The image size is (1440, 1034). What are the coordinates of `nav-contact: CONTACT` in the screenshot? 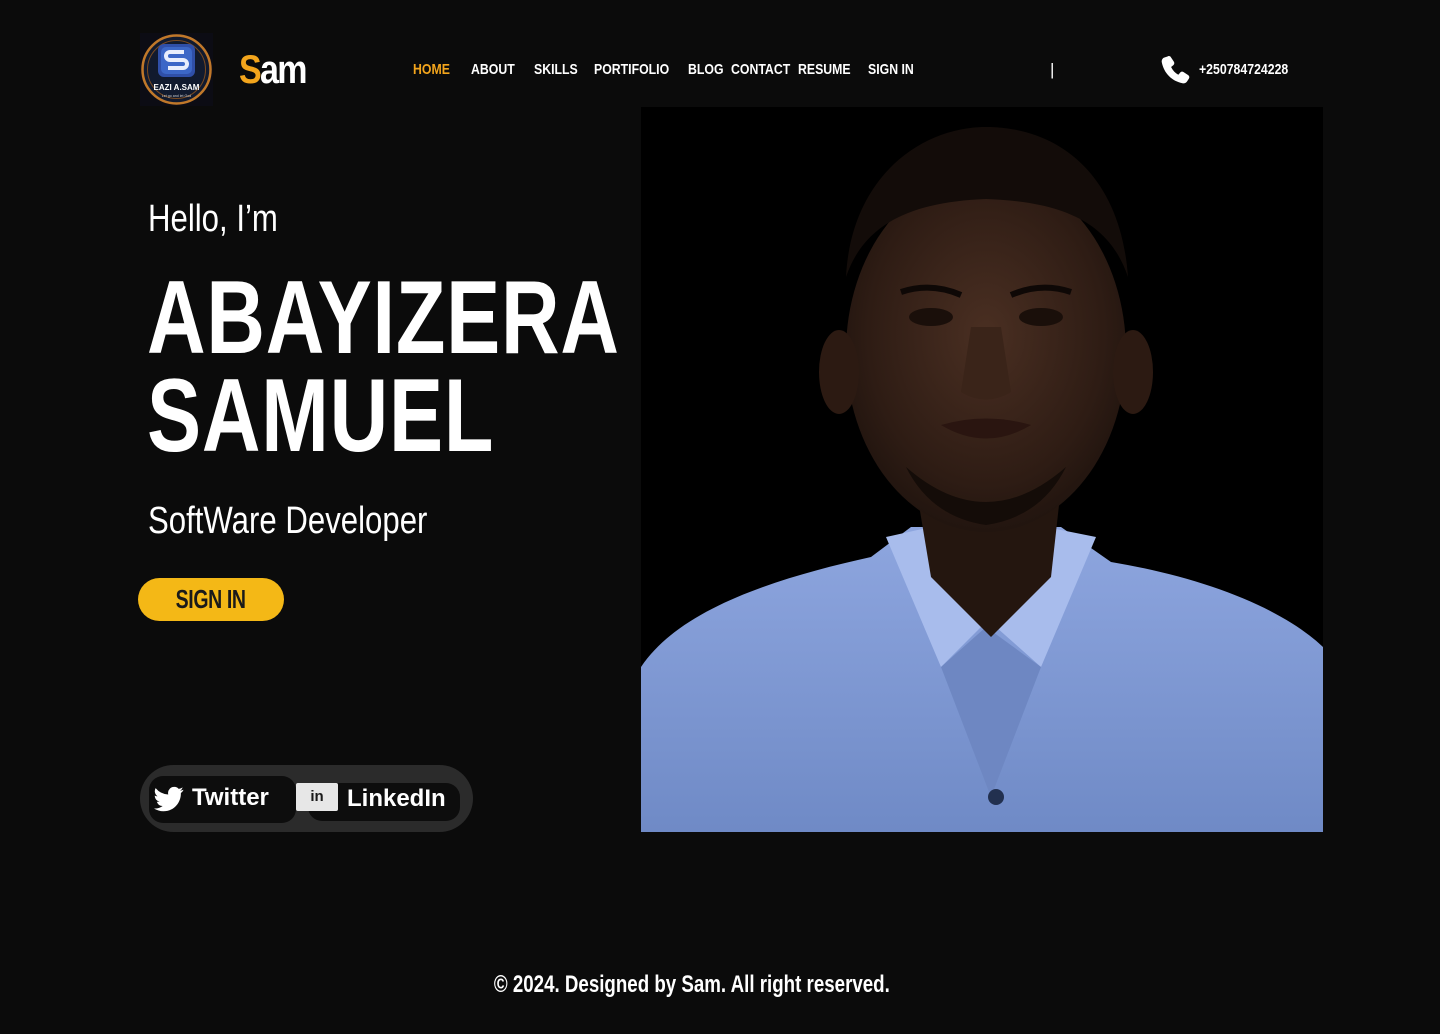 It's located at (760, 70).